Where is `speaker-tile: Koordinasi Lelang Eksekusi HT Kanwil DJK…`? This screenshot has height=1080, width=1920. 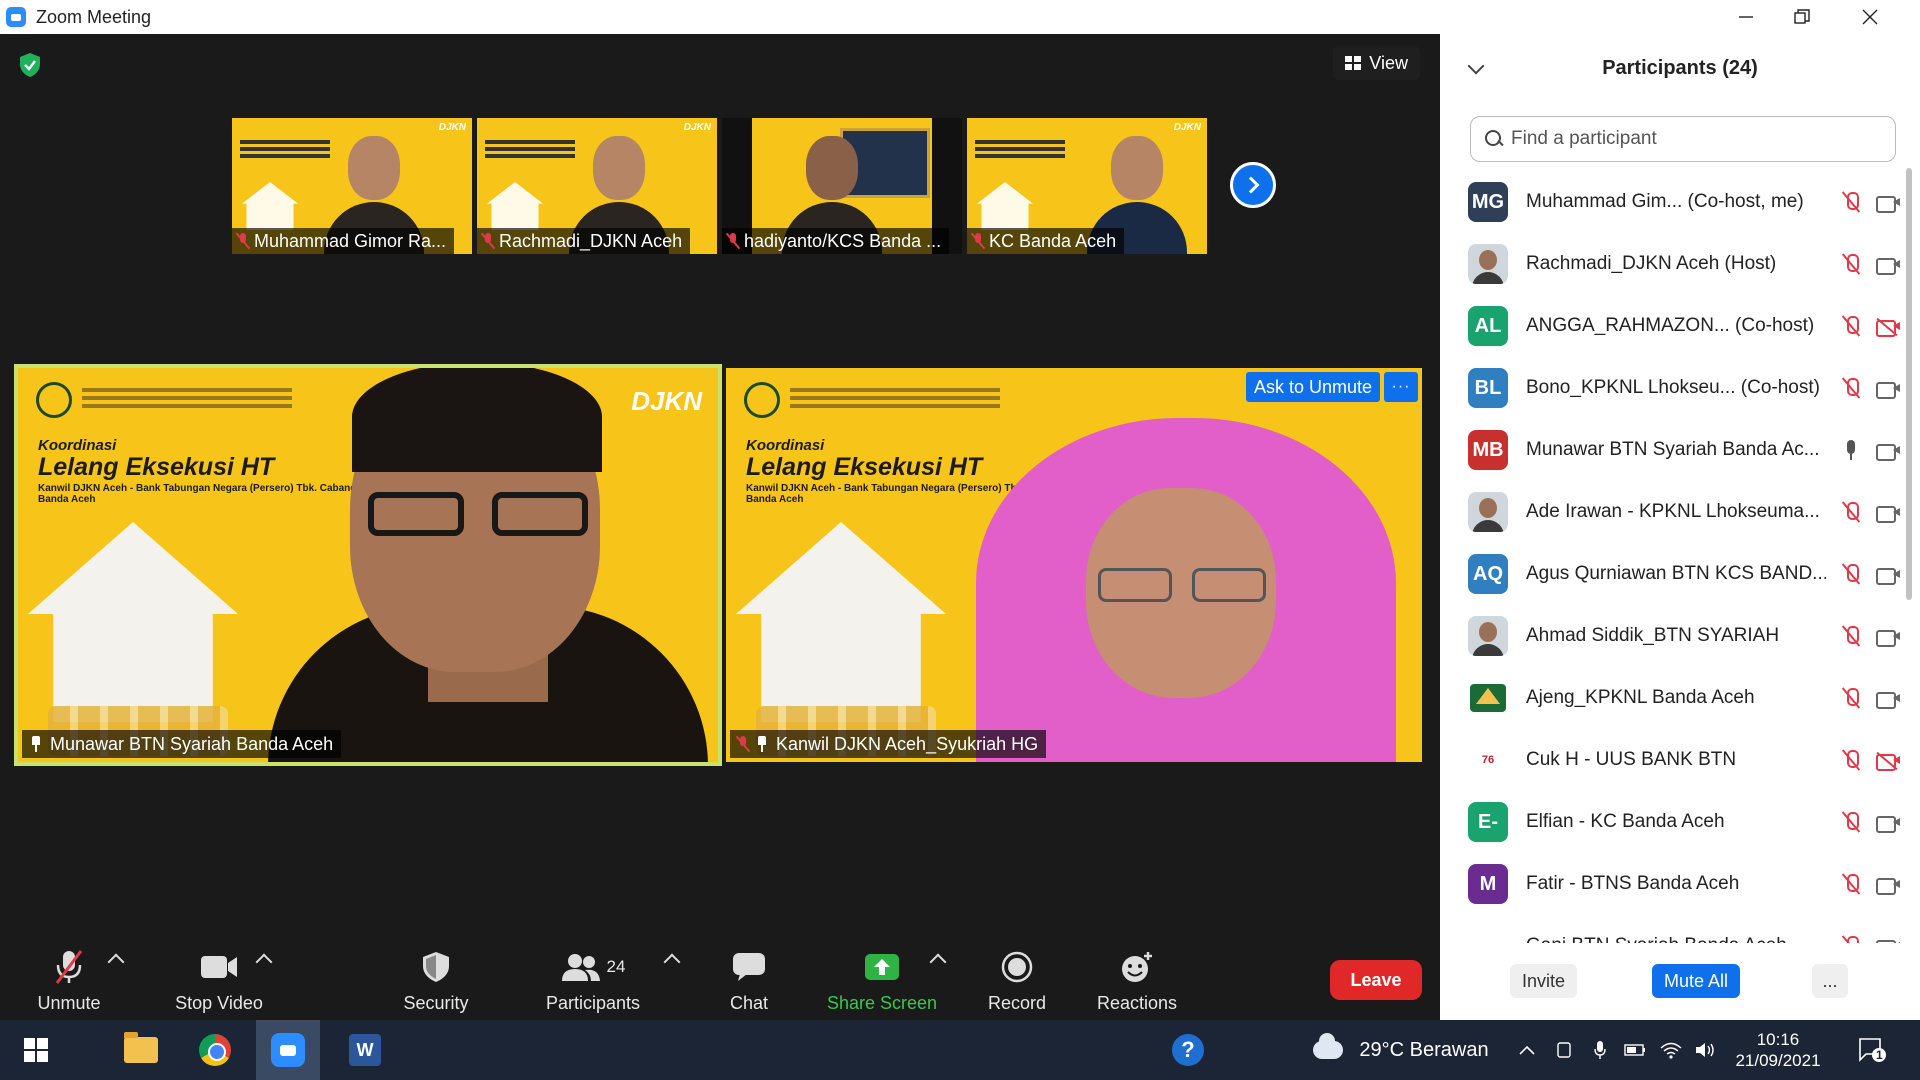
speaker-tile: Koordinasi Lelang Eksekusi HT Kanwil DJK… is located at coordinates (1074, 565).